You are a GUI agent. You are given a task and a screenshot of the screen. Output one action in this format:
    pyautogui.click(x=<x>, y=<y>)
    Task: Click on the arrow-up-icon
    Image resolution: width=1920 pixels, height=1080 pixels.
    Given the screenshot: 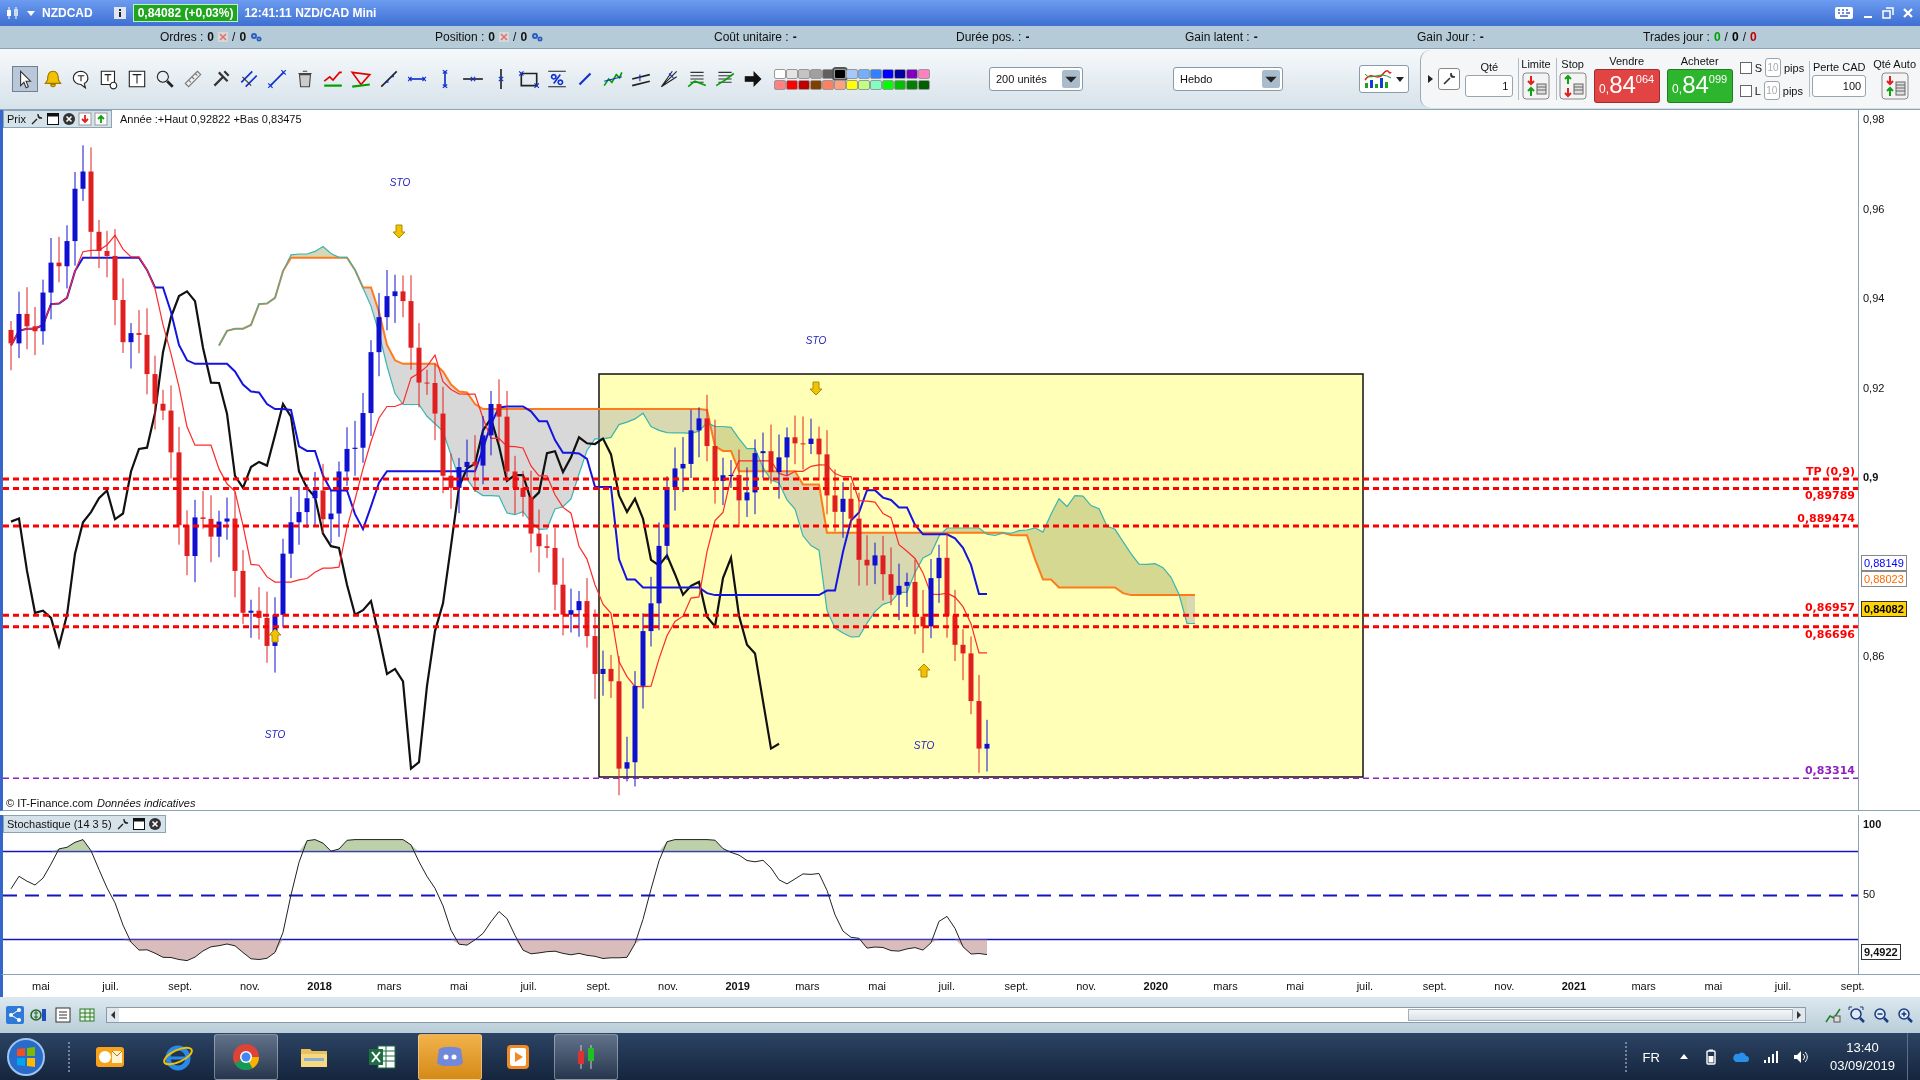 What is the action you would take?
    pyautogui.click(x=100, y=119)
    